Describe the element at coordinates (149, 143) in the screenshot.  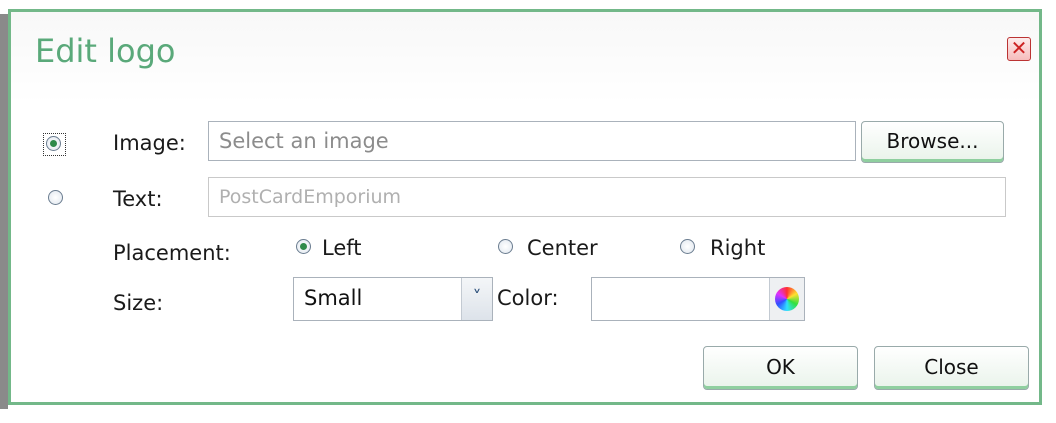
I see `image-label: Image:` at that location.